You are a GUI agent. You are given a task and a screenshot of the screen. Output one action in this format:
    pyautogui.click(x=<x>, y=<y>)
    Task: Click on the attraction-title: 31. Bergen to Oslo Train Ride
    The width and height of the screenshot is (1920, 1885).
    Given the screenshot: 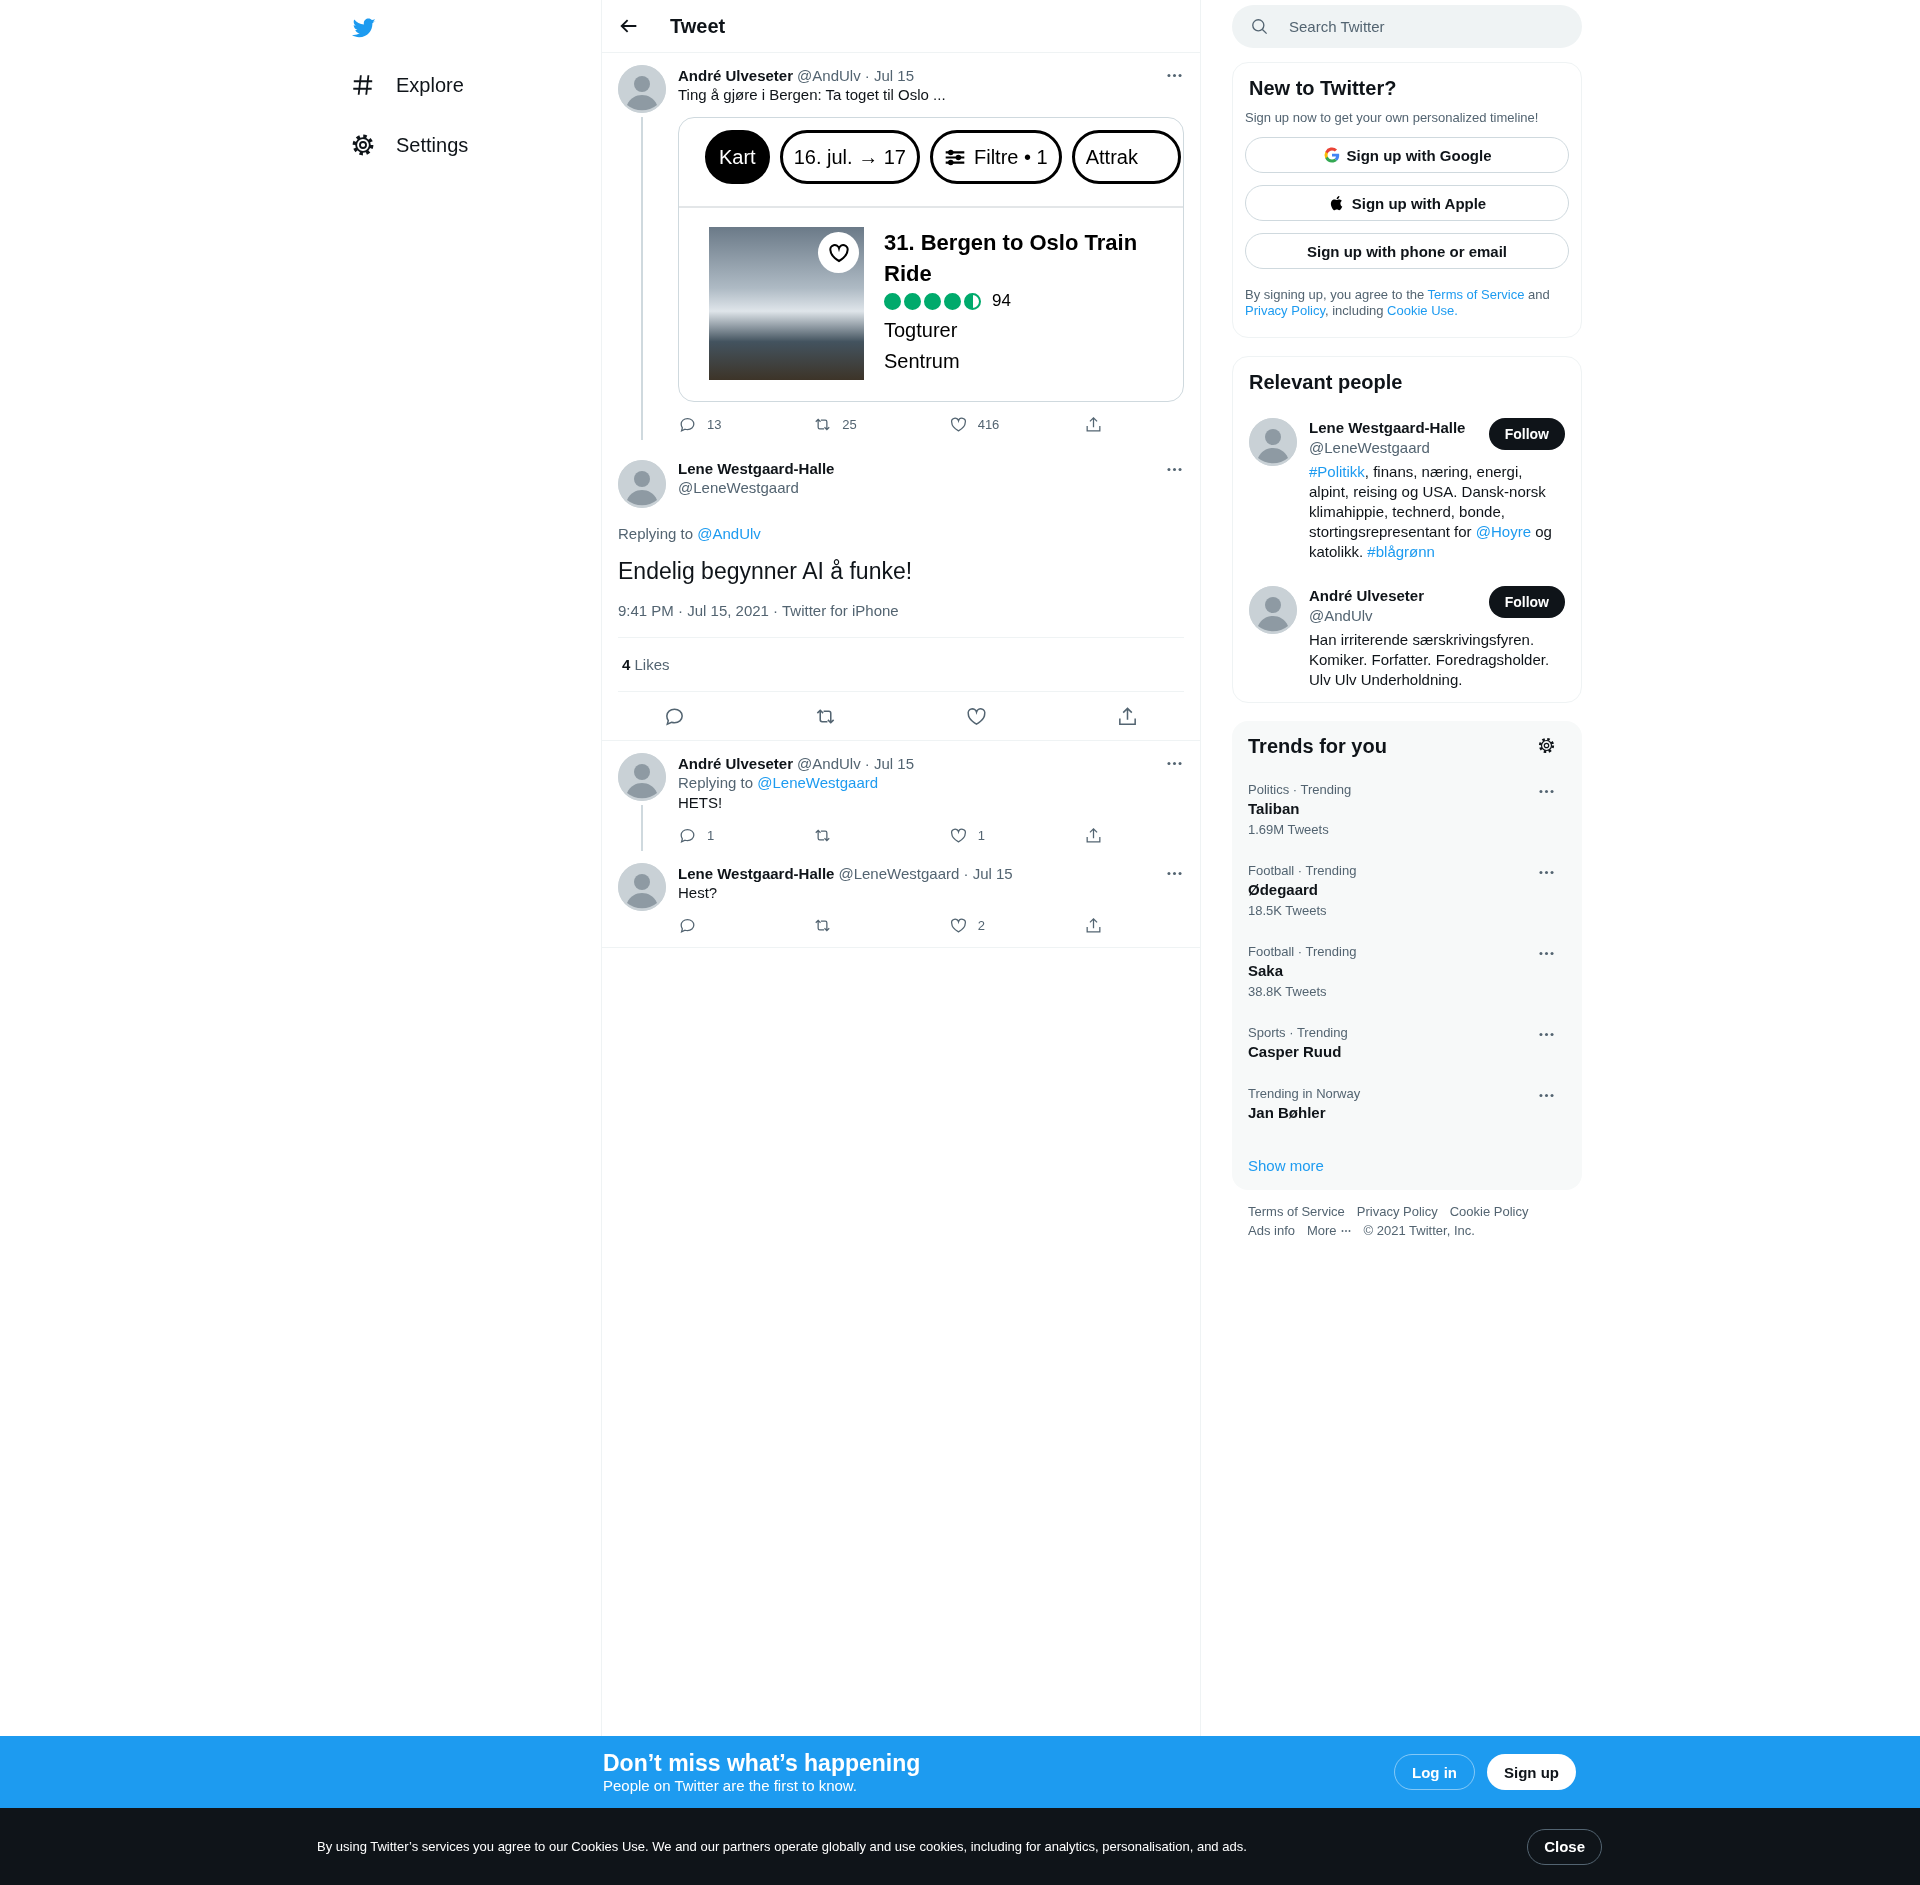 What is the action you would take?
    pyautogui.click(x=1011, y=258)
    